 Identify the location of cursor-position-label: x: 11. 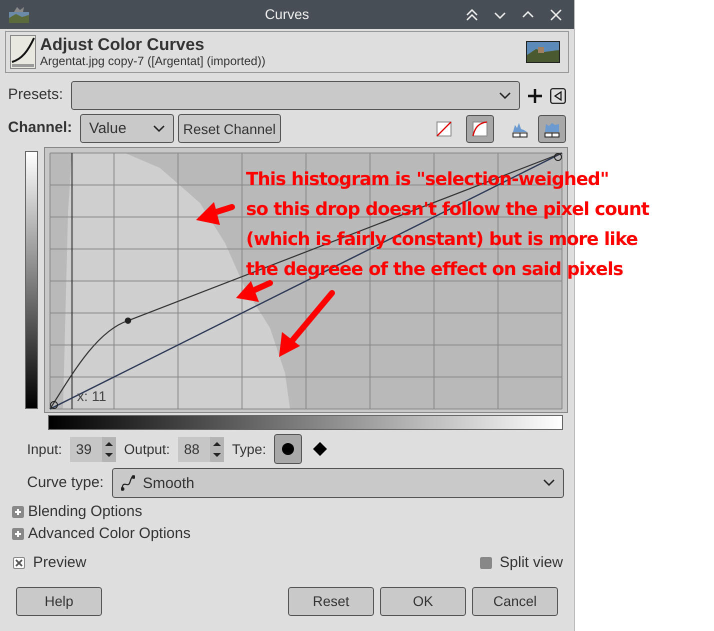
(91, 396).